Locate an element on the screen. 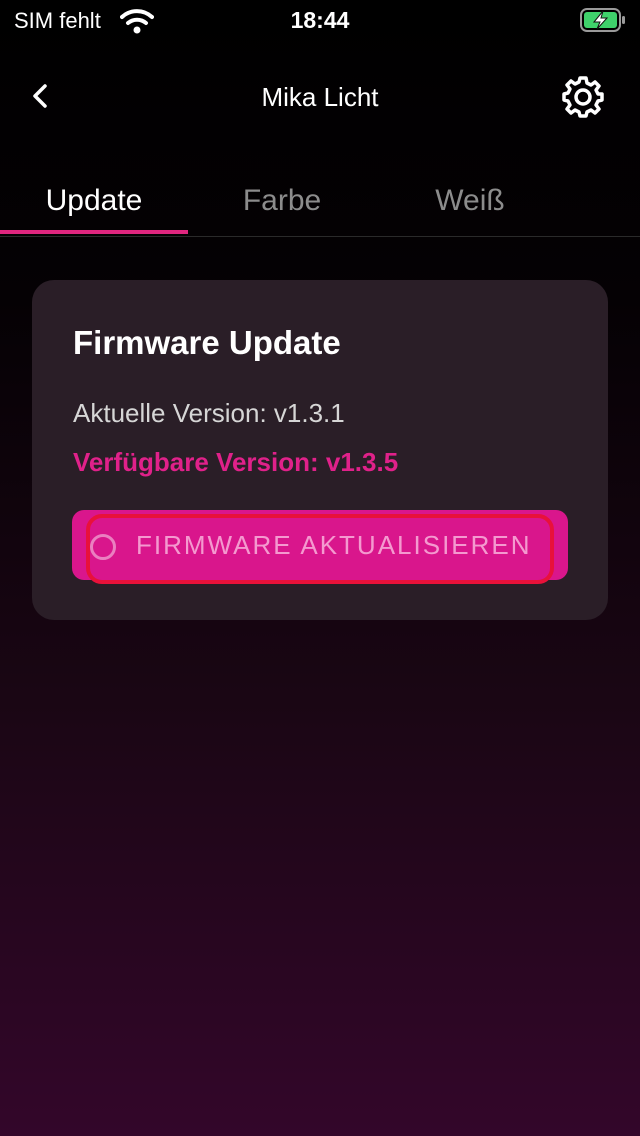 The height and width of the screenshot is (1136, 640). navigation-bar: Mika Licht is located at coordinates (320, 96).